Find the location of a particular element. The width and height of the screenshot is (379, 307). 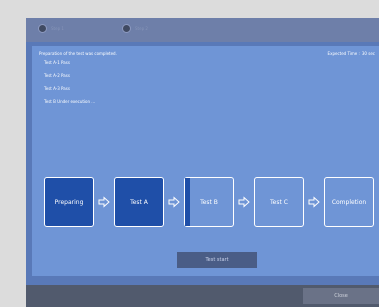

close-button: Close is located at coordinates (341, 296).